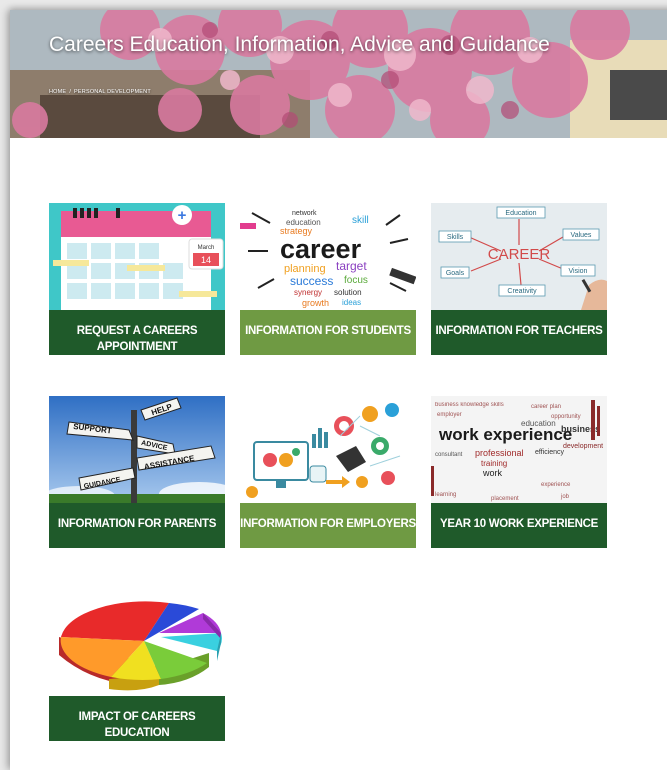 The image size is (667, 770). Describe the element at coordinates (578, 271) in the screenshot. I see `mindmap-node: Vision` at that location.